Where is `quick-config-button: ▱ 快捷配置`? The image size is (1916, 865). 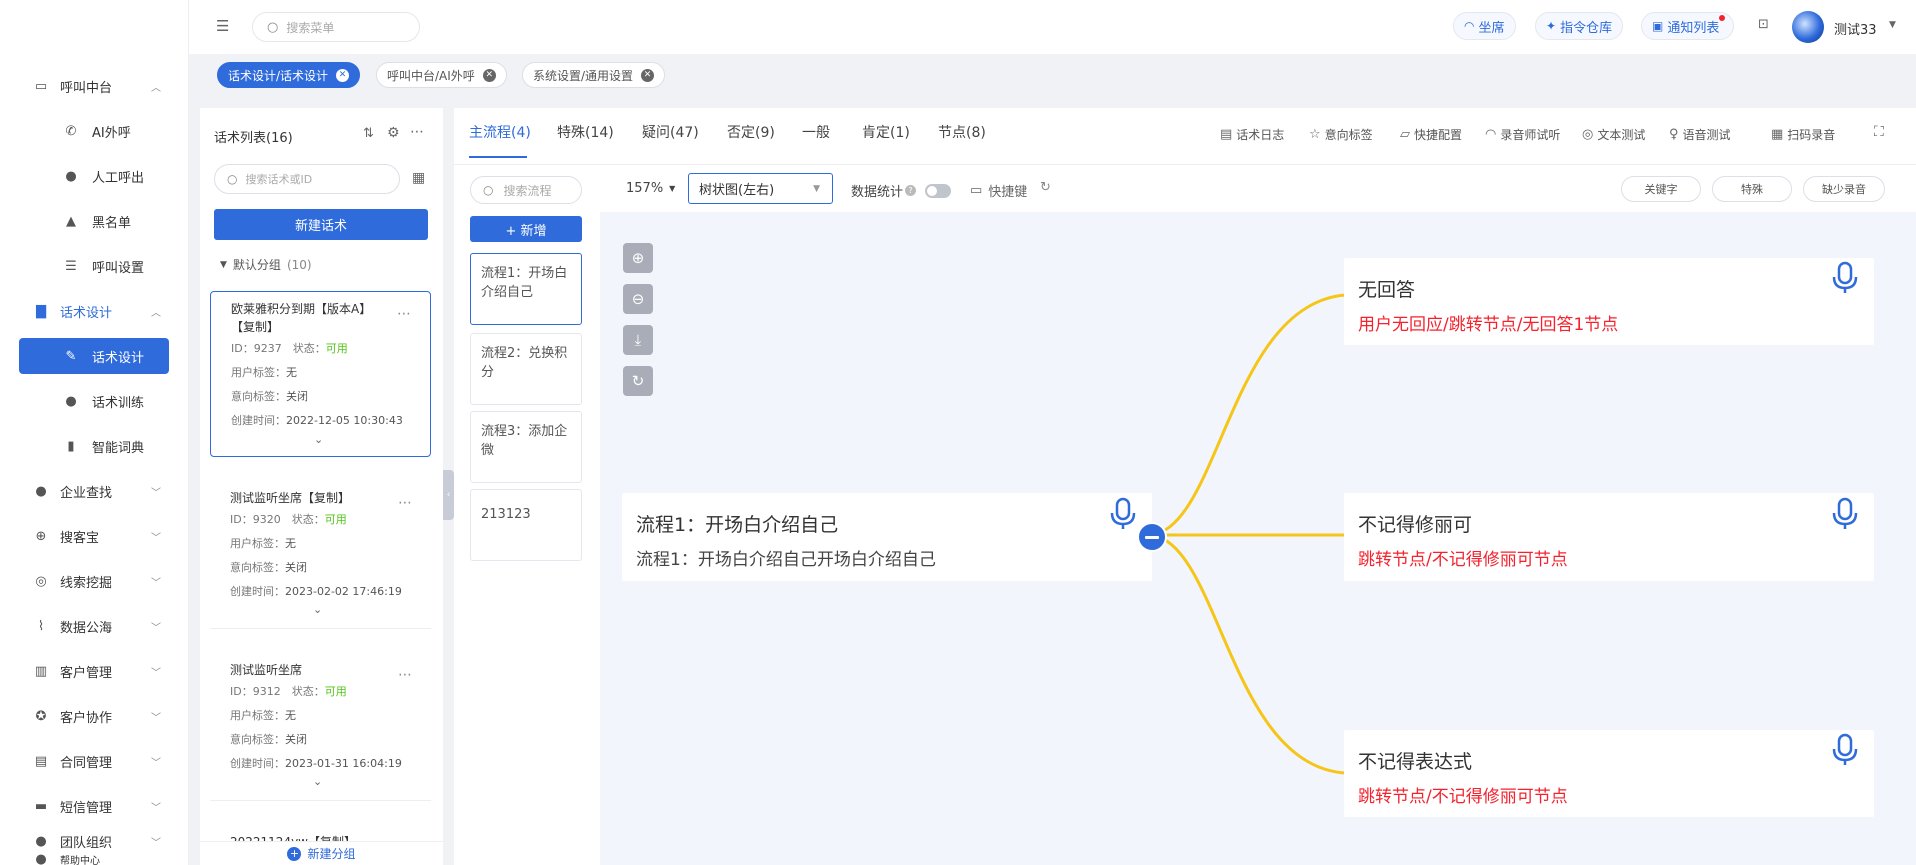
quick-config-button: ▱ 快捷配置 is located at coordinates (1431, 134).